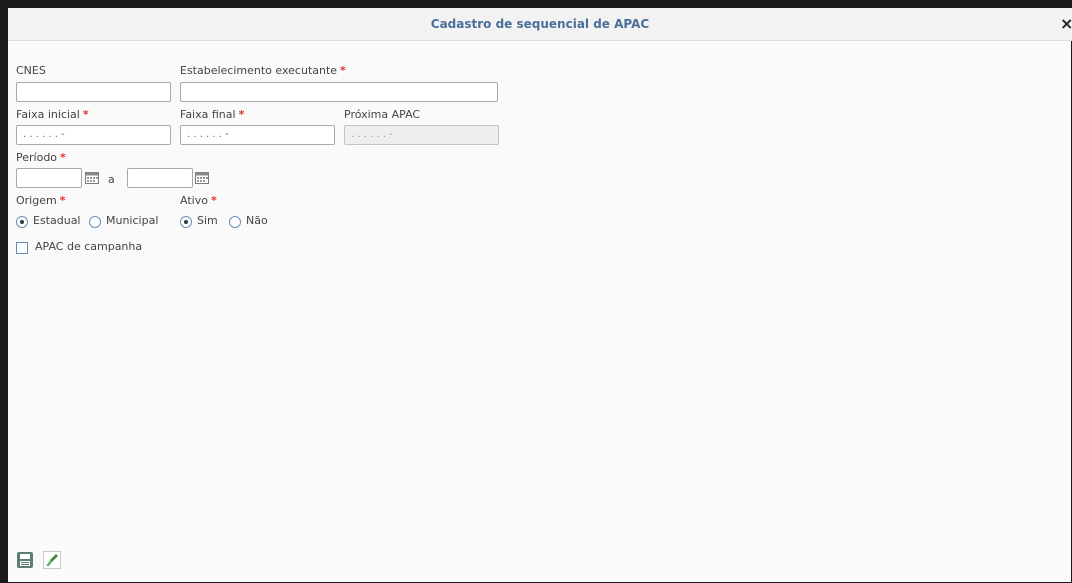  I want to click on periodo-end-input, so click(160, 178).